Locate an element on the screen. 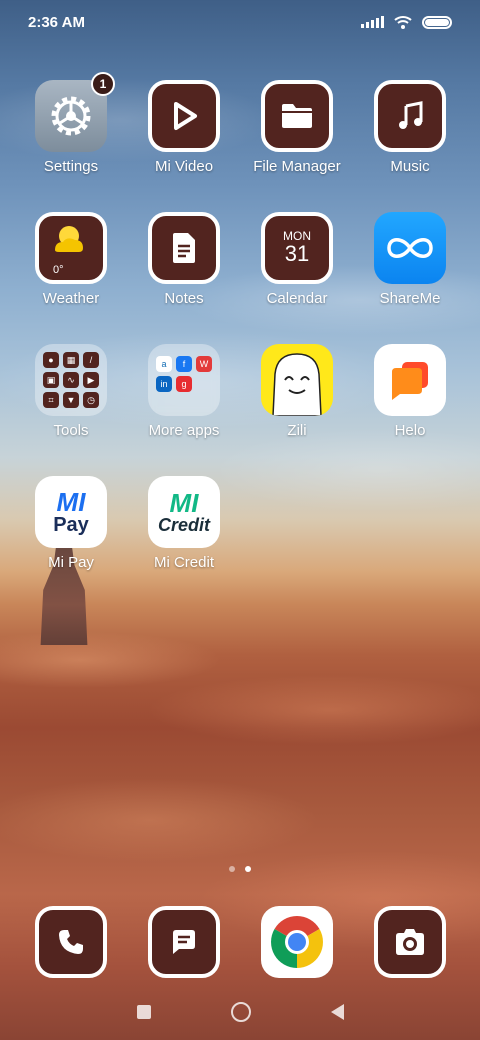  app-label: Settings is located at coordinates (71, 166).